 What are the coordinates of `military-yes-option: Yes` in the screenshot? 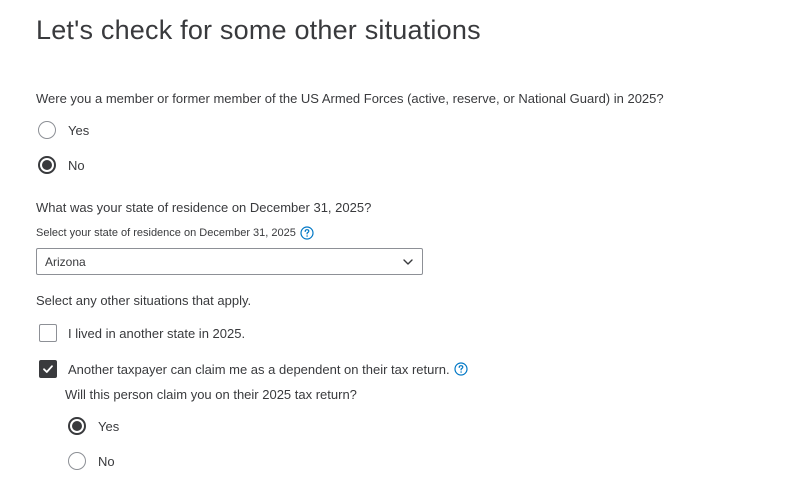 It's located at (63, 130).